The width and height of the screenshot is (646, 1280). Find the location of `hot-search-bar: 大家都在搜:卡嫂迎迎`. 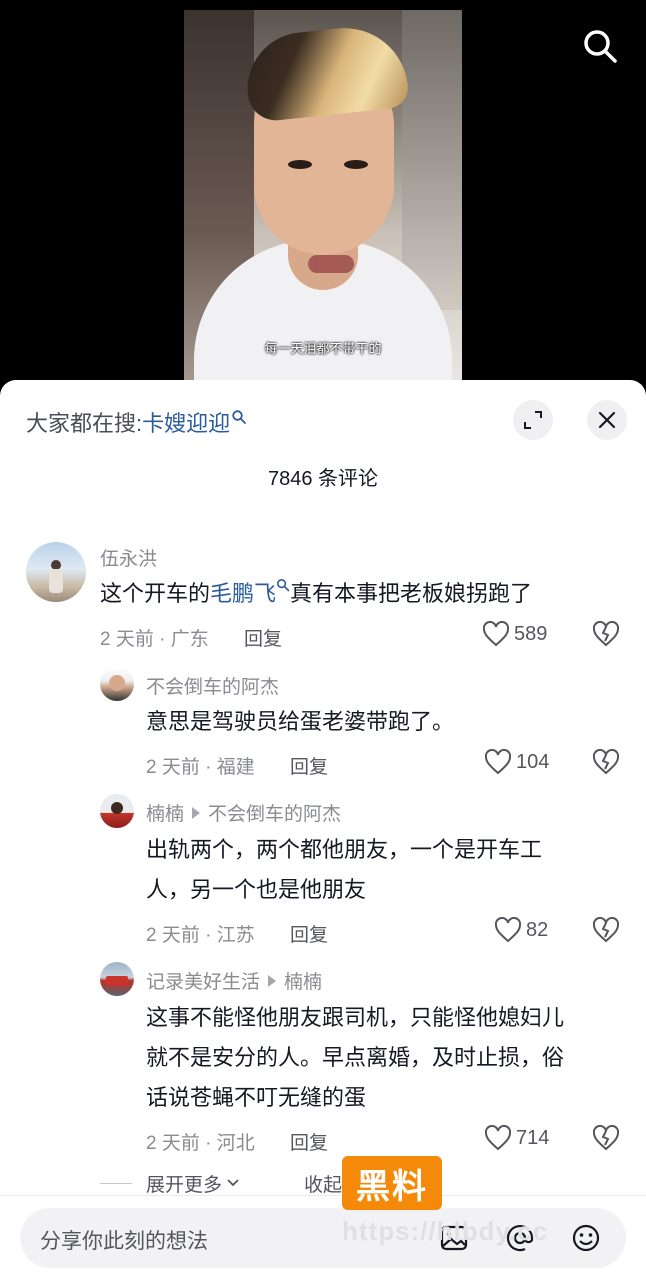

hot-search-bar: 大家都在搜:卡嫂迎迎 is located at coordinates (136, 422).